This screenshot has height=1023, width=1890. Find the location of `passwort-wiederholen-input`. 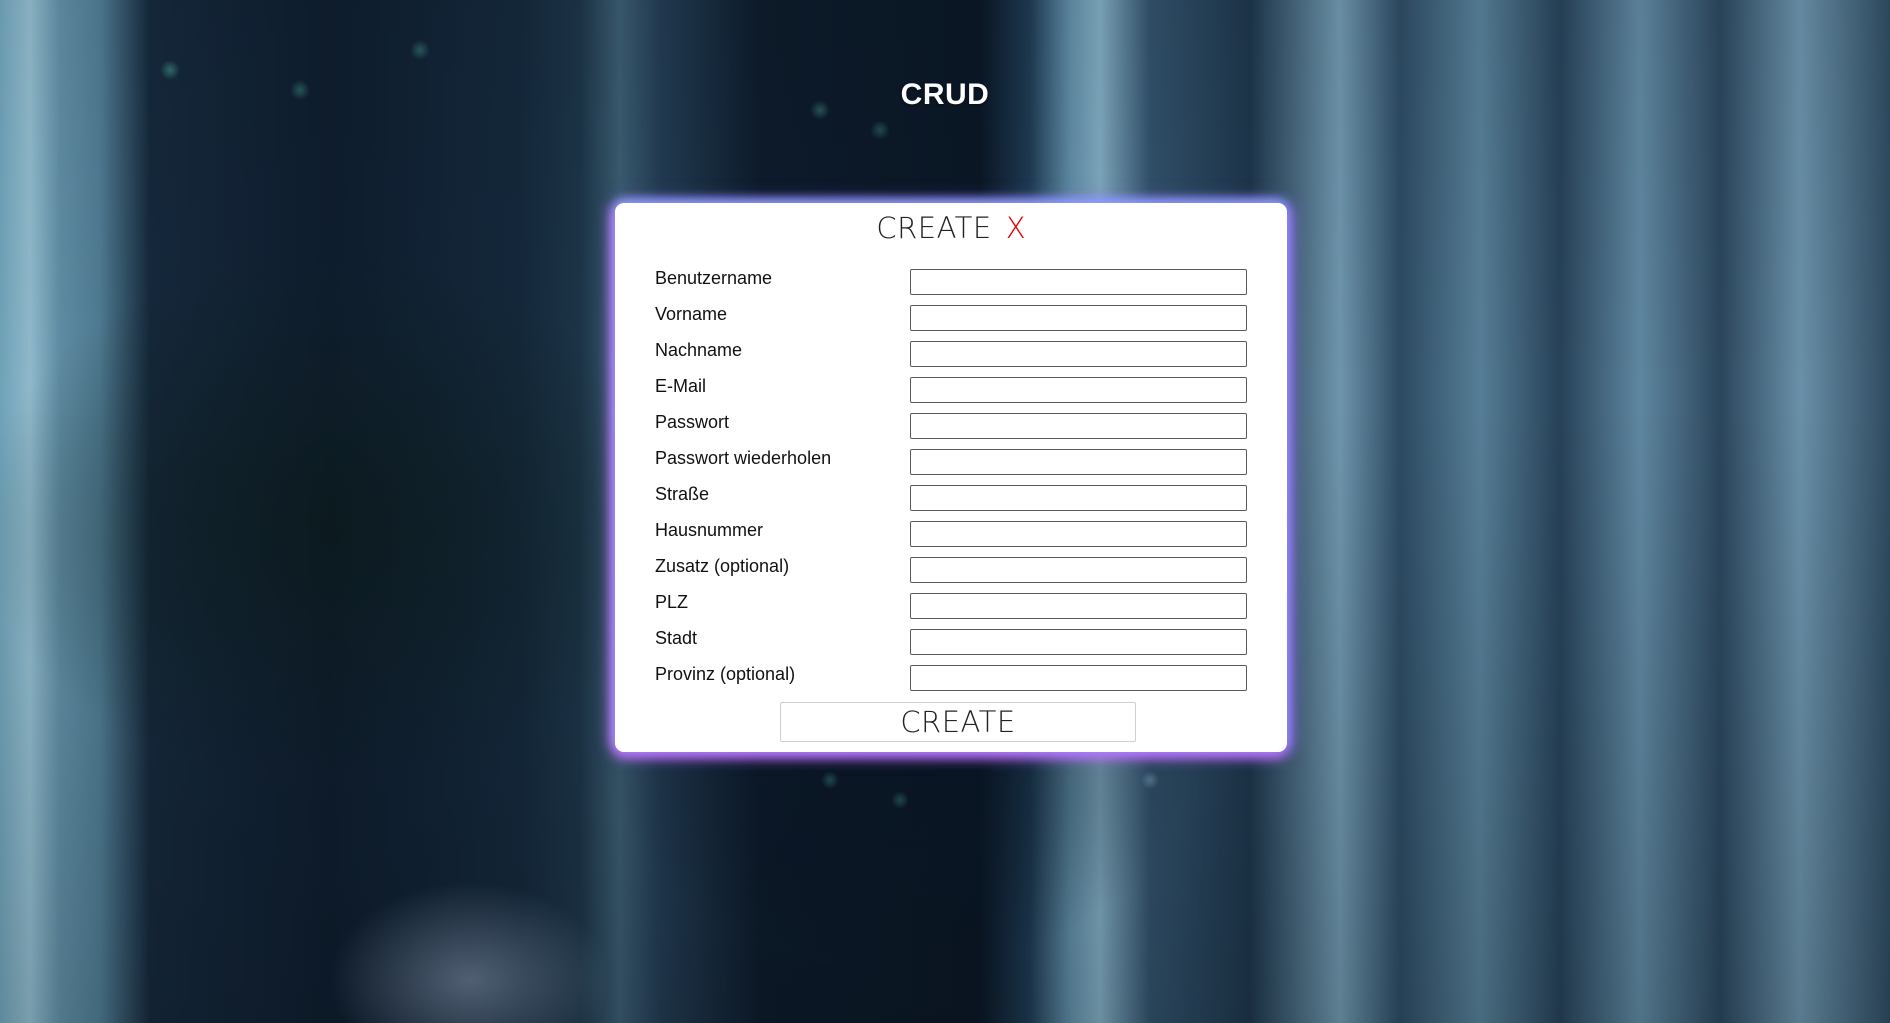

passwort-wiederholen-input is located at coordinates (1078, 462).